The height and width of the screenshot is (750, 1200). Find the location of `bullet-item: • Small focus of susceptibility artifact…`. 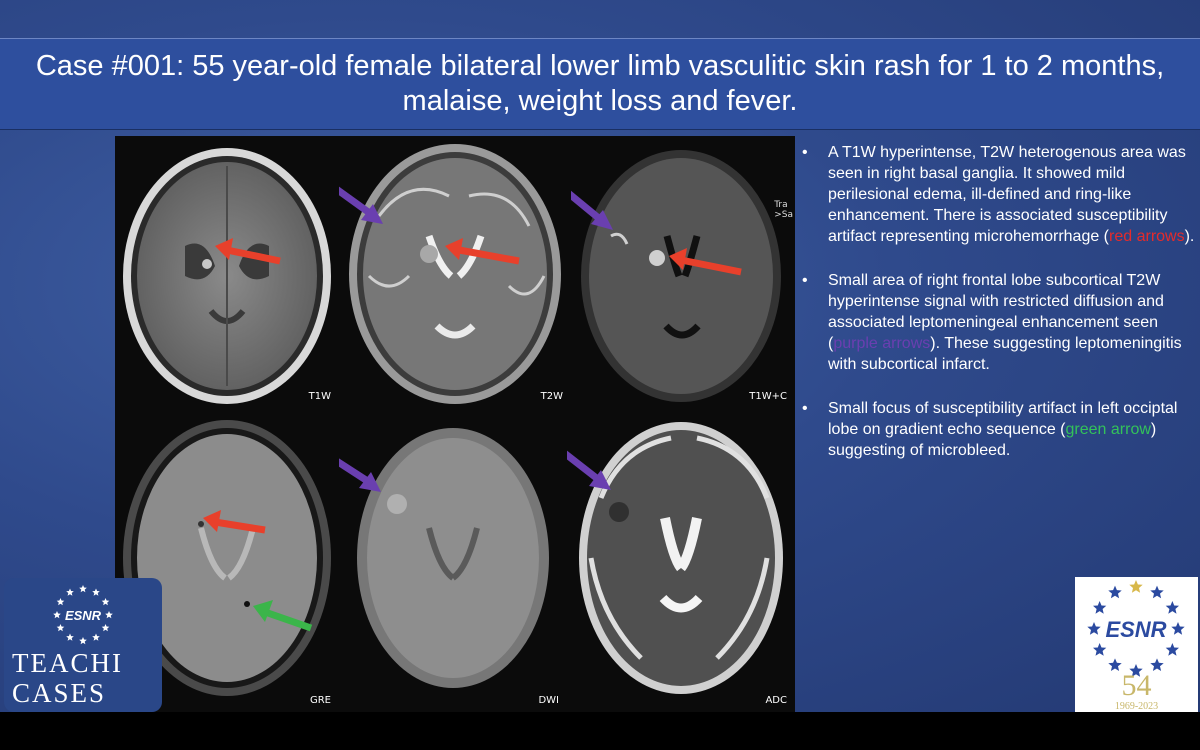

bullet-item: • Small focus of susceptibility artifact… is located at coordinates (998, 429).